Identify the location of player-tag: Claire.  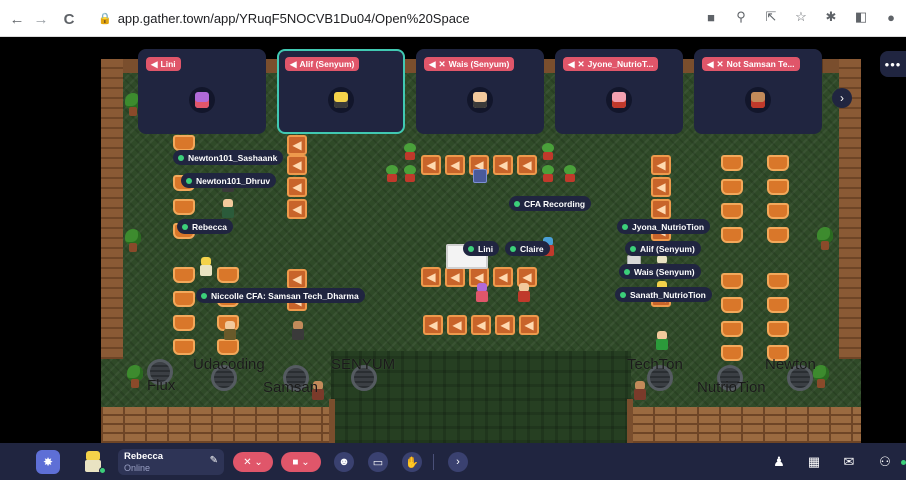
(527, 248).